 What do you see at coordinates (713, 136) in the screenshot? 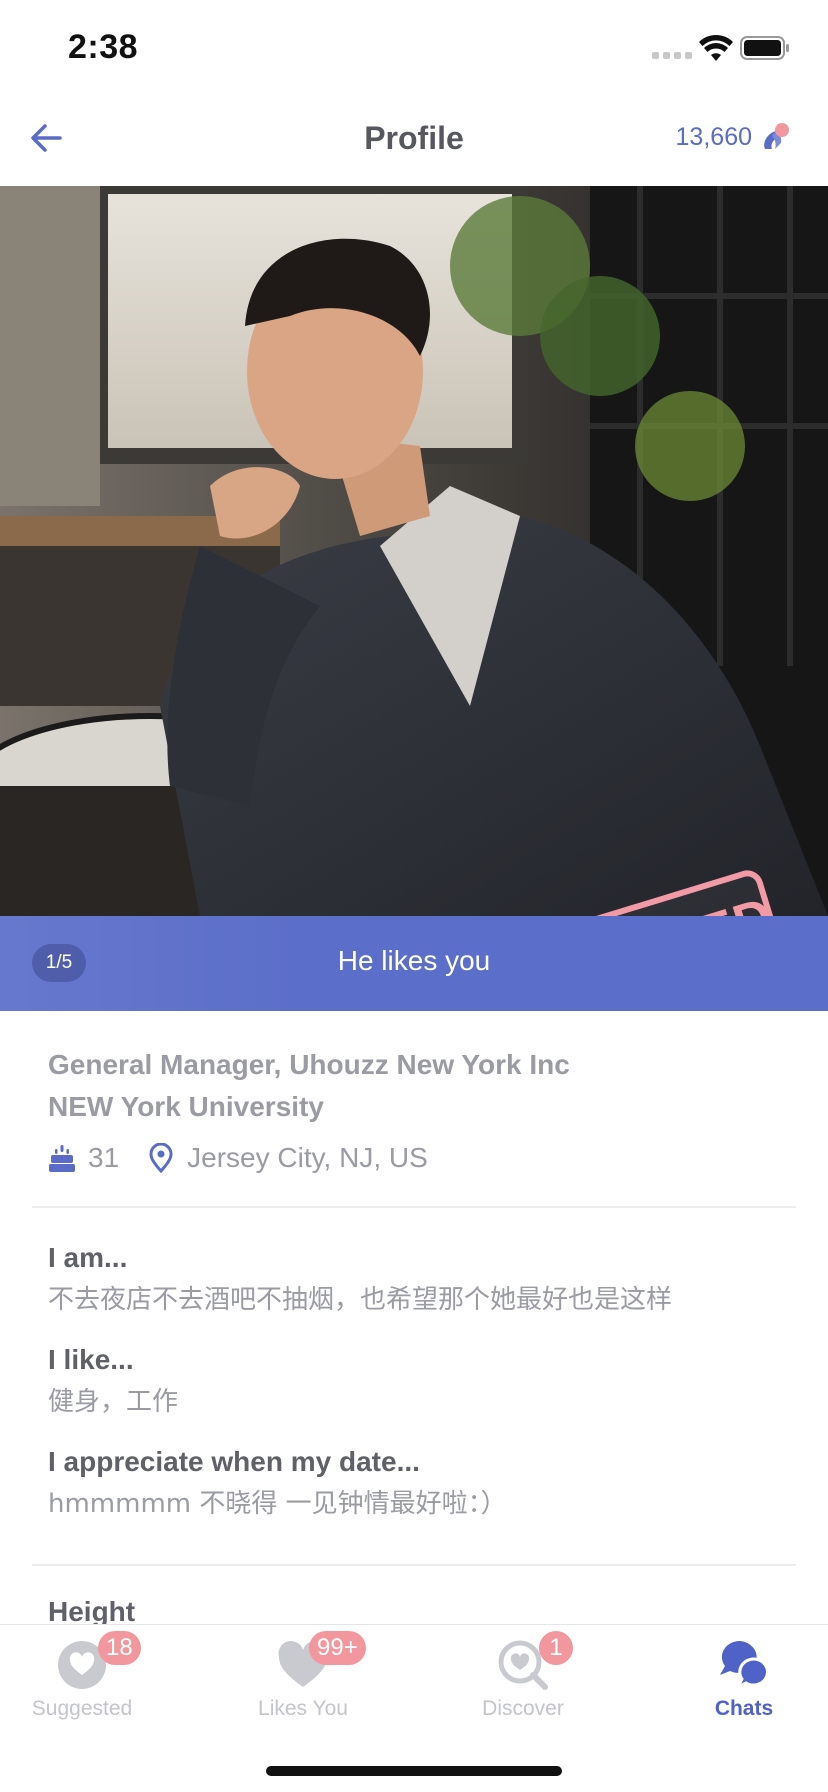
I see `coin-count: 13,660` at bounding box center [713, 136].